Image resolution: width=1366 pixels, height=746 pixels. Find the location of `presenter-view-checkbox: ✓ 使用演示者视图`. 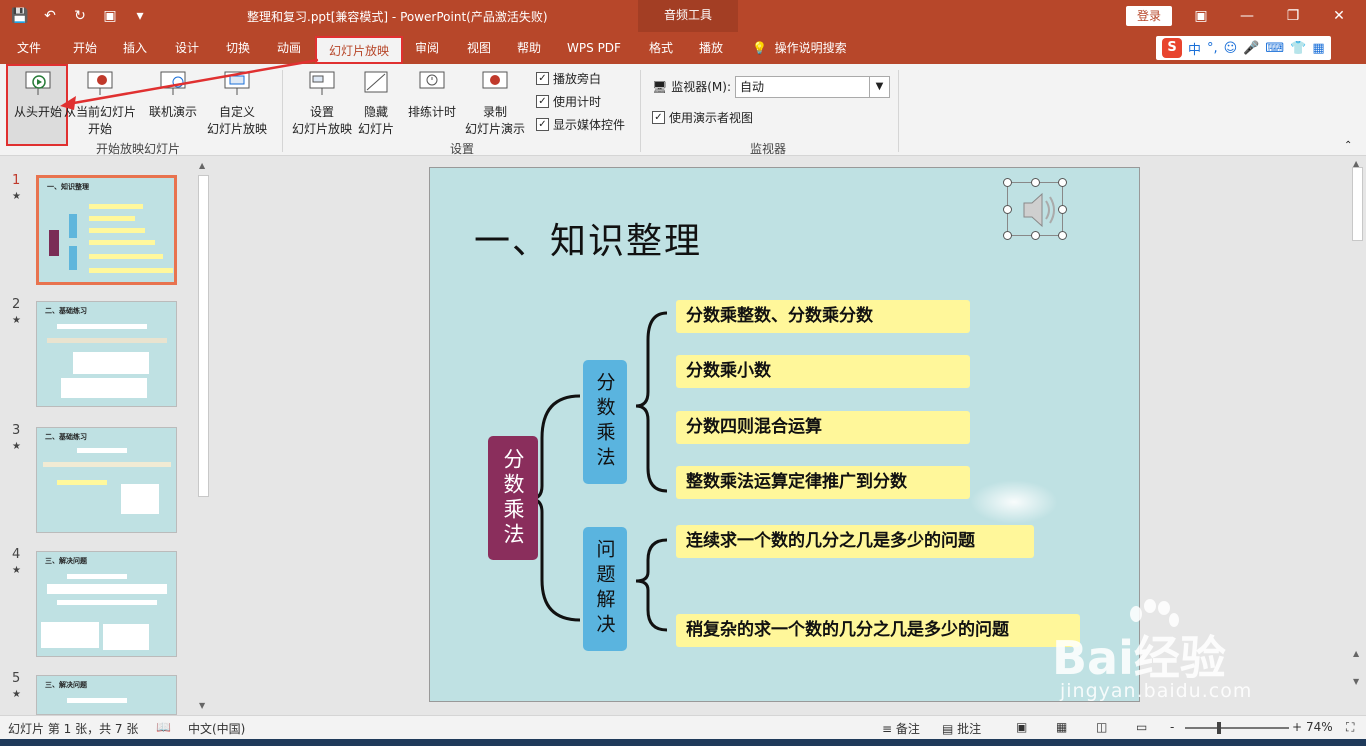

presenter-view-checkbox: ✓ 使用演示者视图 is located at coordinates (702, 117).